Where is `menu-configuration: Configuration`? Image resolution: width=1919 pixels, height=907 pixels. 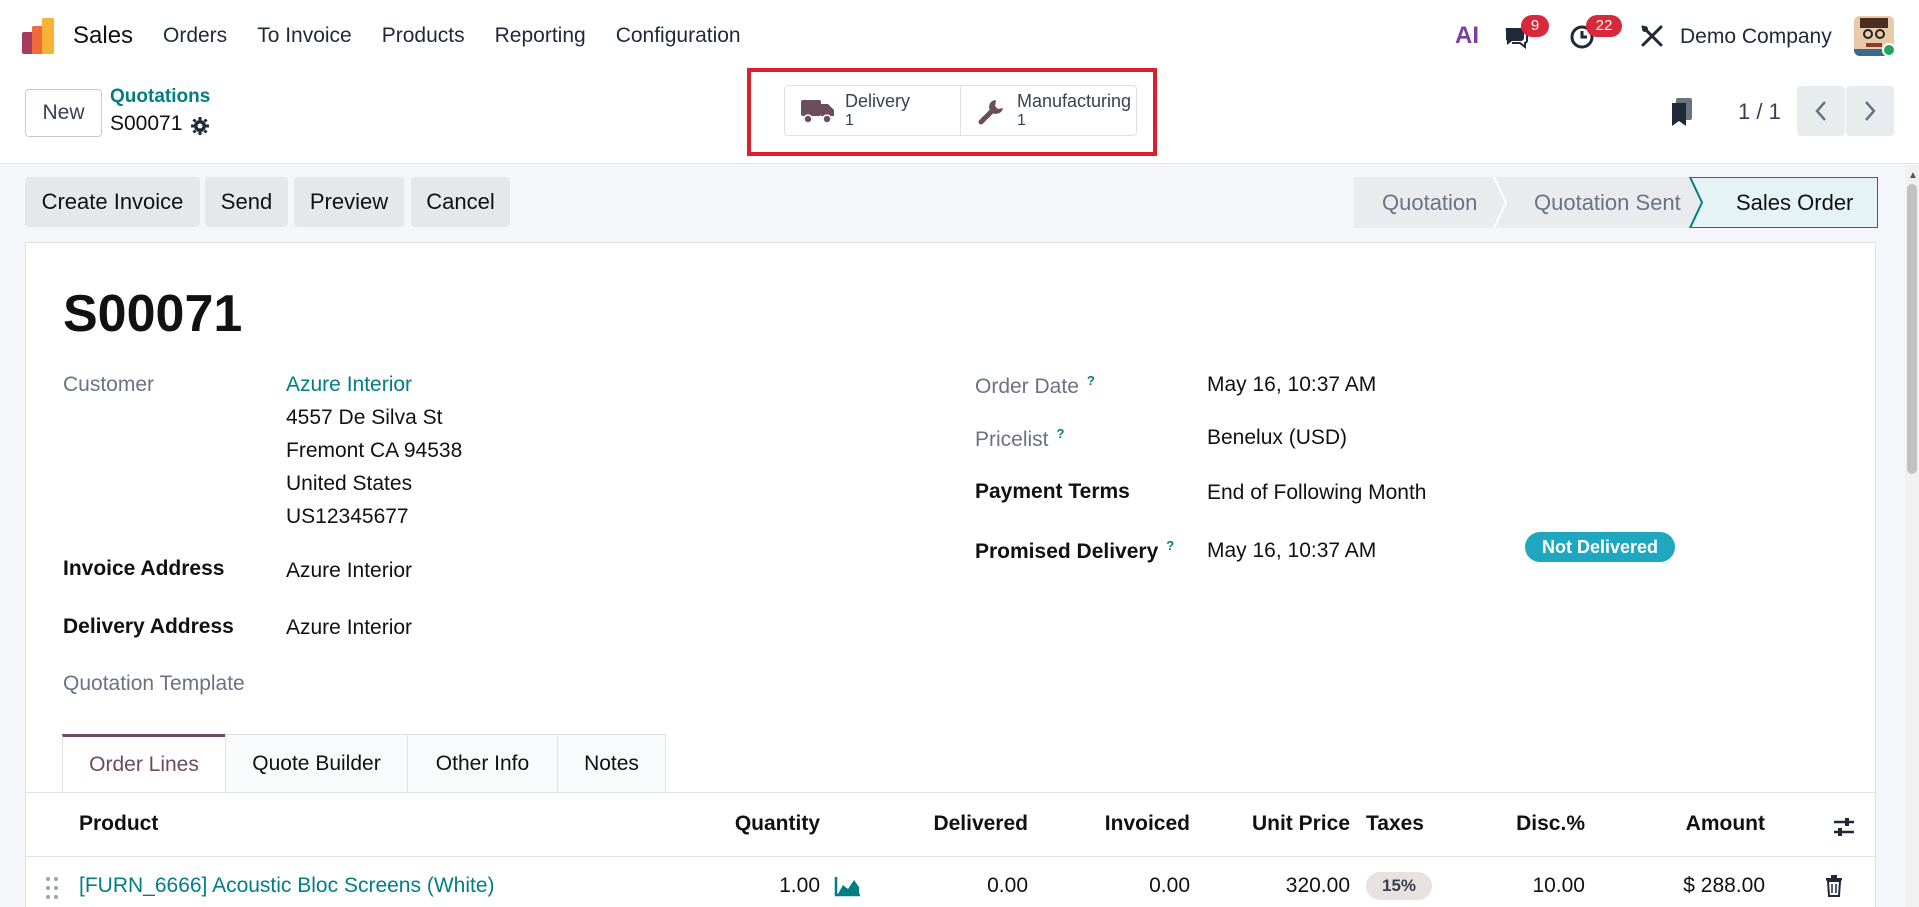 menu-configuration: Configuration is located at coordinates (678, 36).